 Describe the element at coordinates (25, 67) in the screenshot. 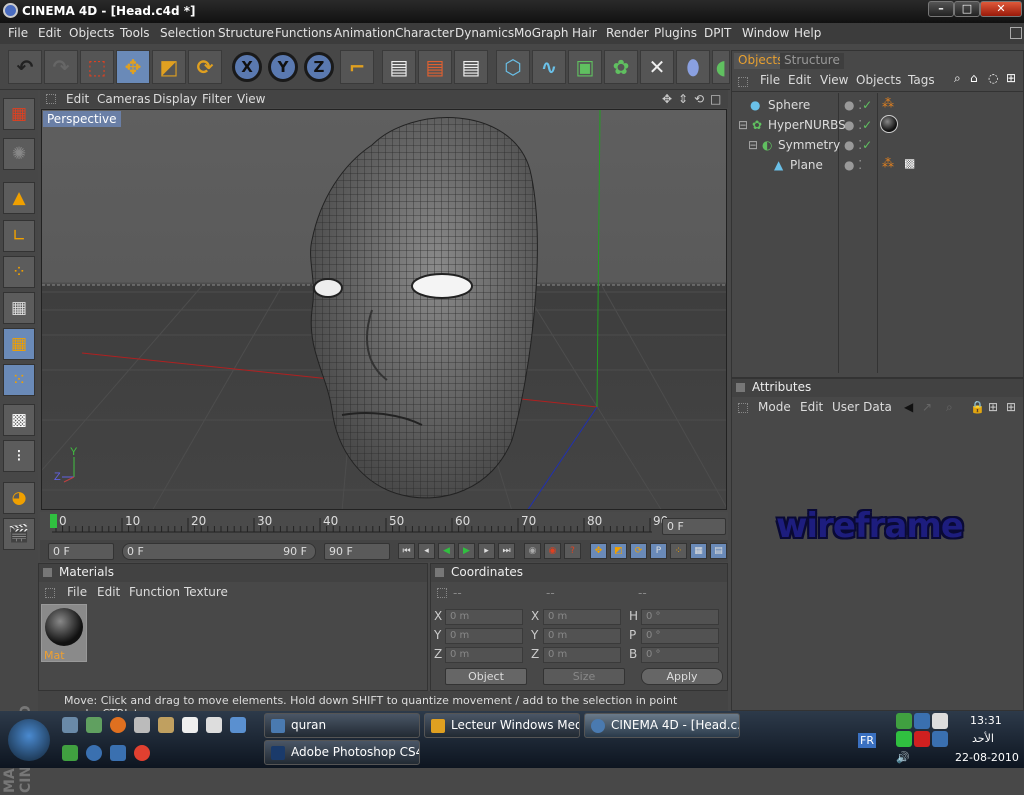

I see `undo-icon: ↶` at that location.